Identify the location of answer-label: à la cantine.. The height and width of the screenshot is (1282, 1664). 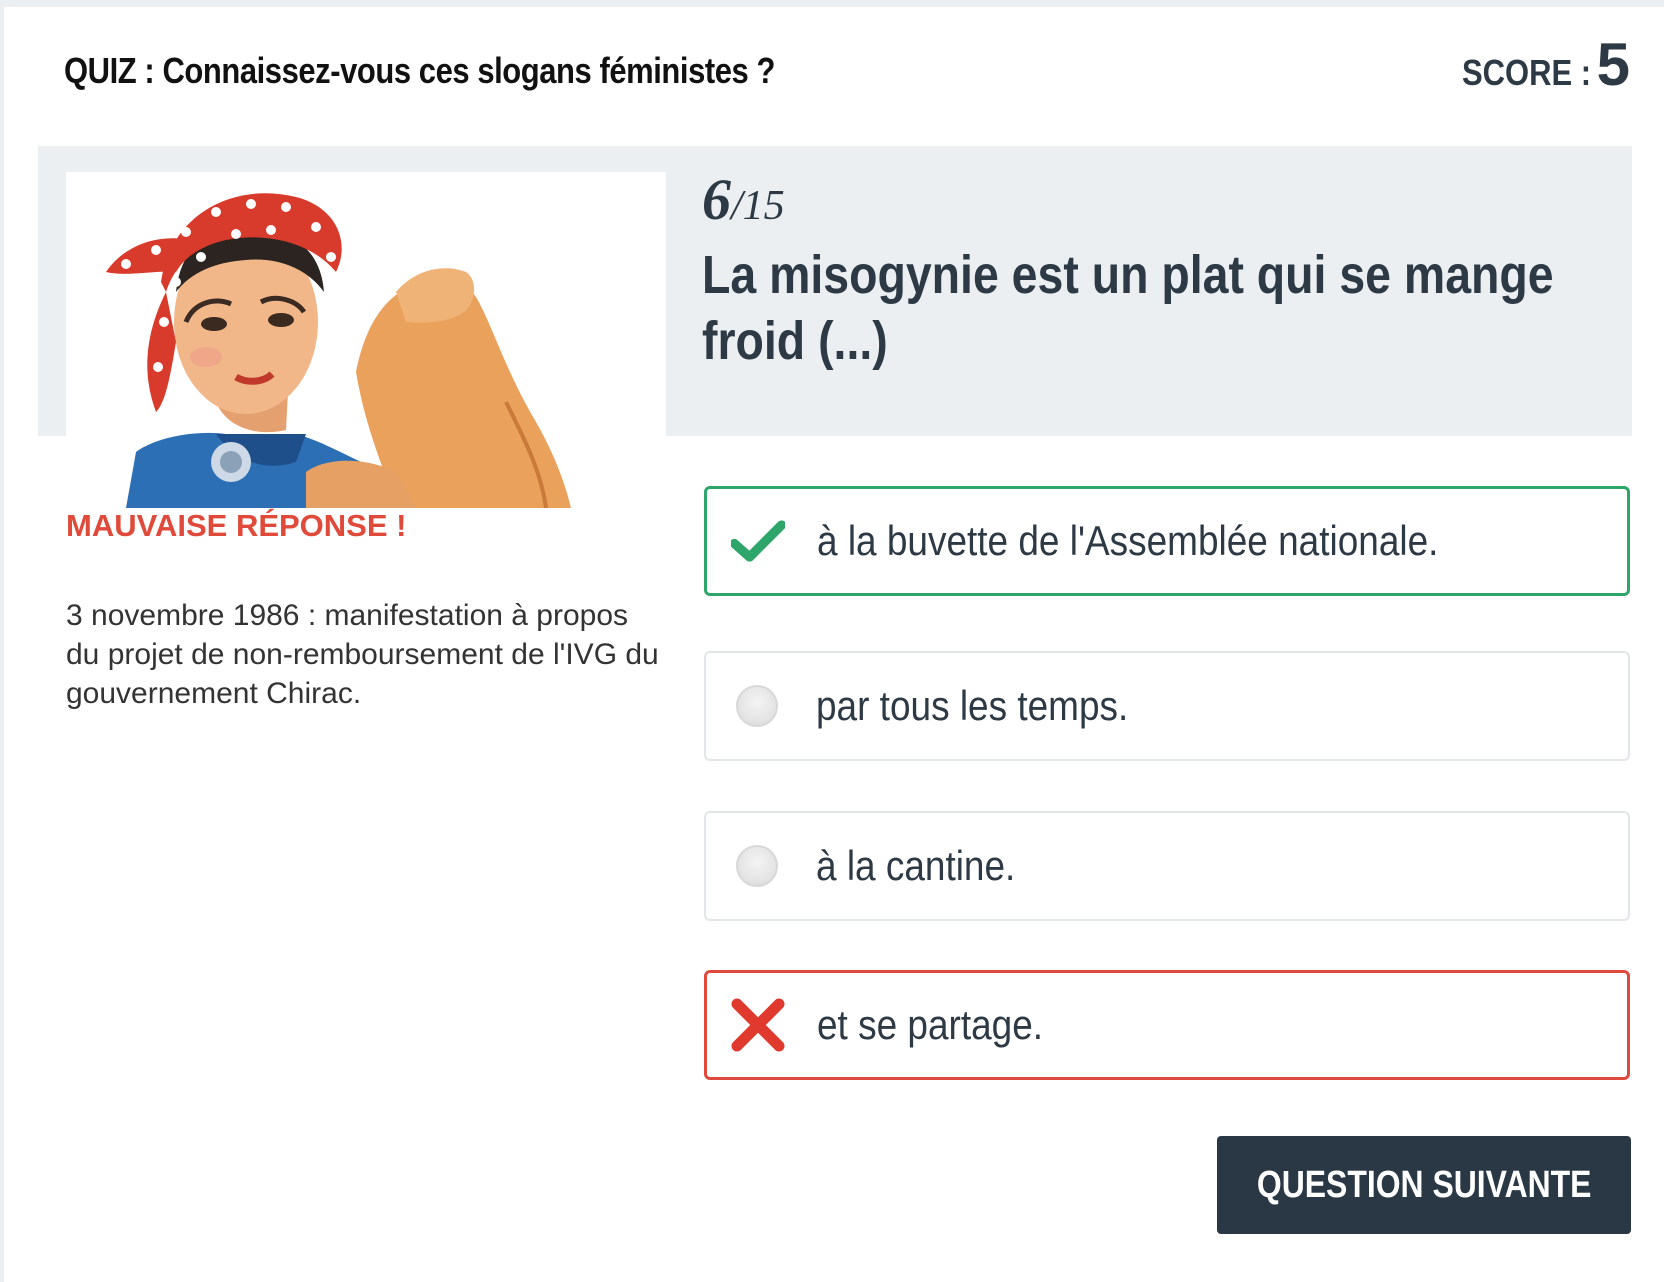
(916, 865).